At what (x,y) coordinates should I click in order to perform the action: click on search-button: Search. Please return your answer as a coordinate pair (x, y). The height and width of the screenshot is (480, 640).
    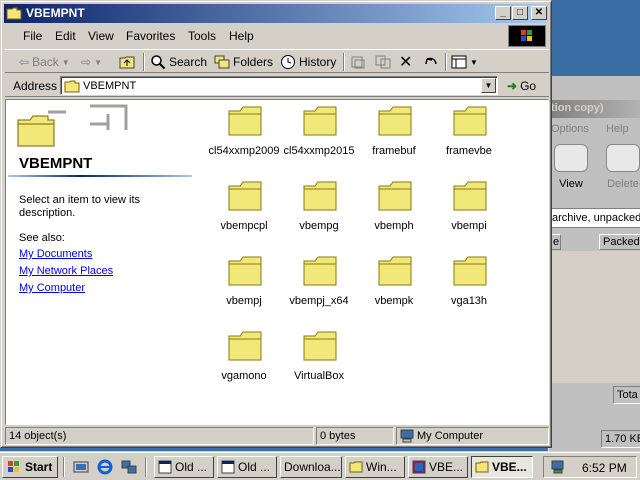
    Looking at the image, I should click on (178, 62).